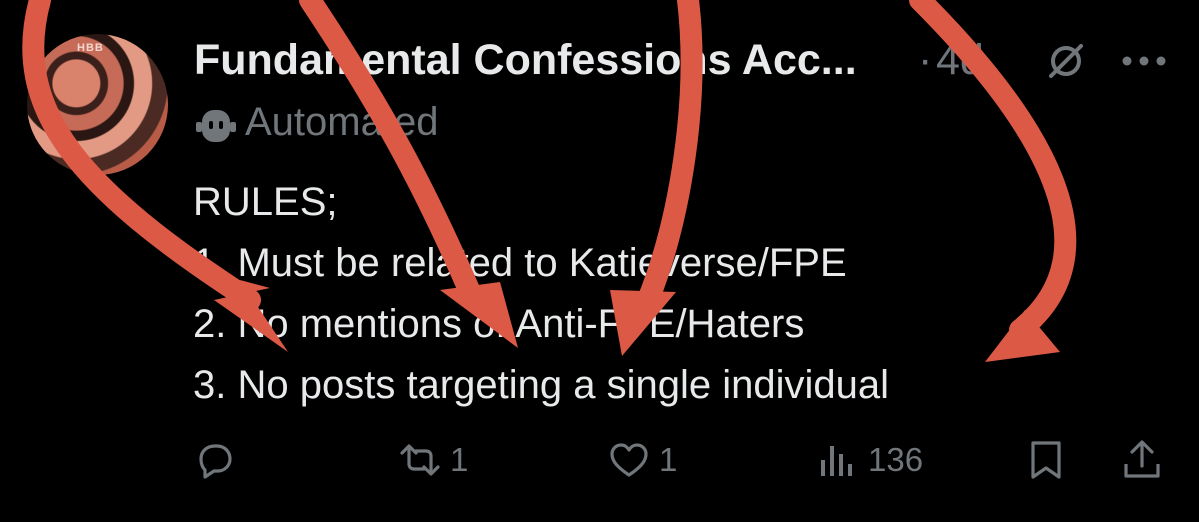  Describe the element at coordinates (1144, 61) in the screenshot. I see `more-icon` at that location.